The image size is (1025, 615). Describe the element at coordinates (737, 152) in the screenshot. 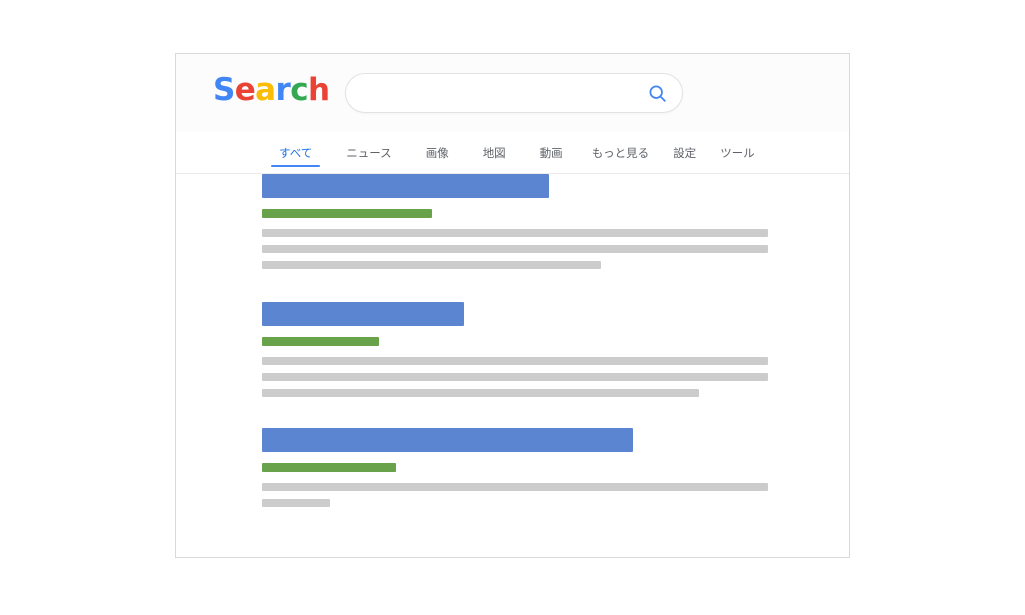

I see `nav-tab-7: ツール` at that location.